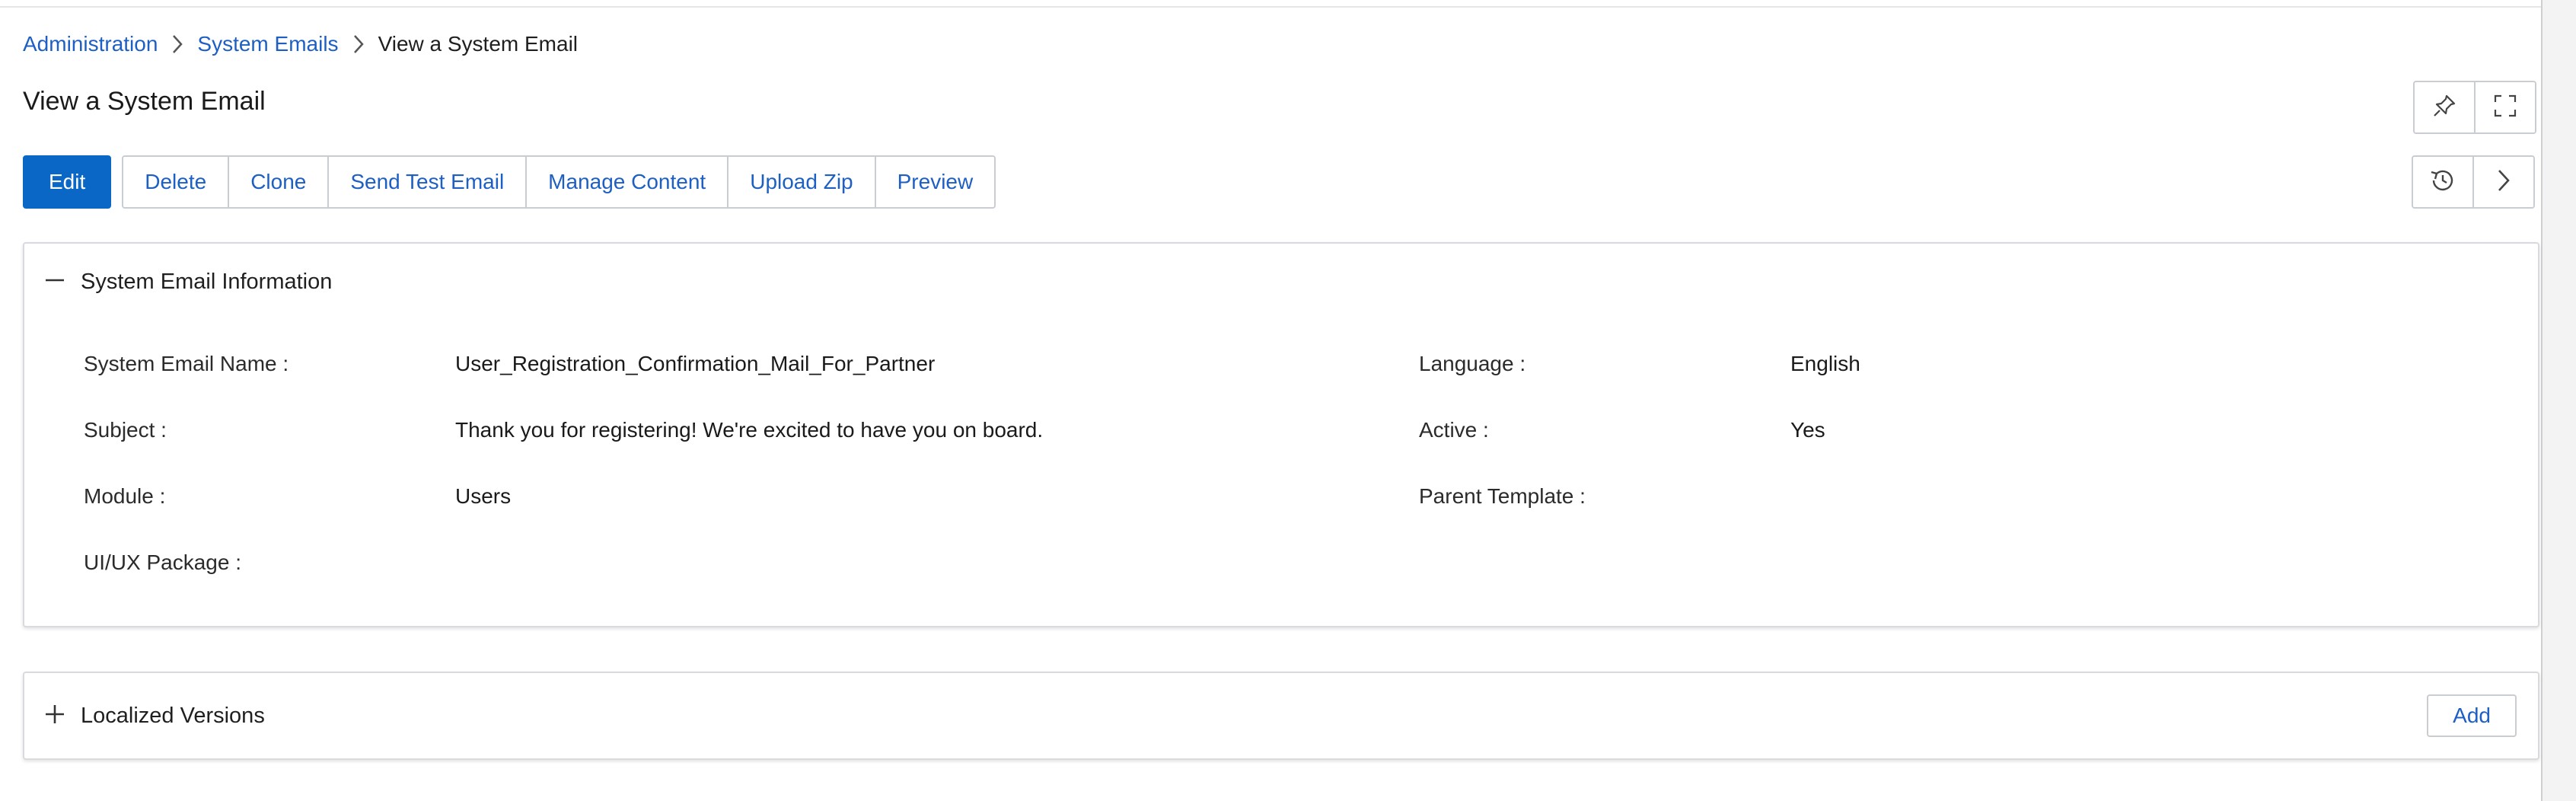 The image size is (2576, 801). I want to click on breadcrumb-current: View a System Email, so click(478, 44).